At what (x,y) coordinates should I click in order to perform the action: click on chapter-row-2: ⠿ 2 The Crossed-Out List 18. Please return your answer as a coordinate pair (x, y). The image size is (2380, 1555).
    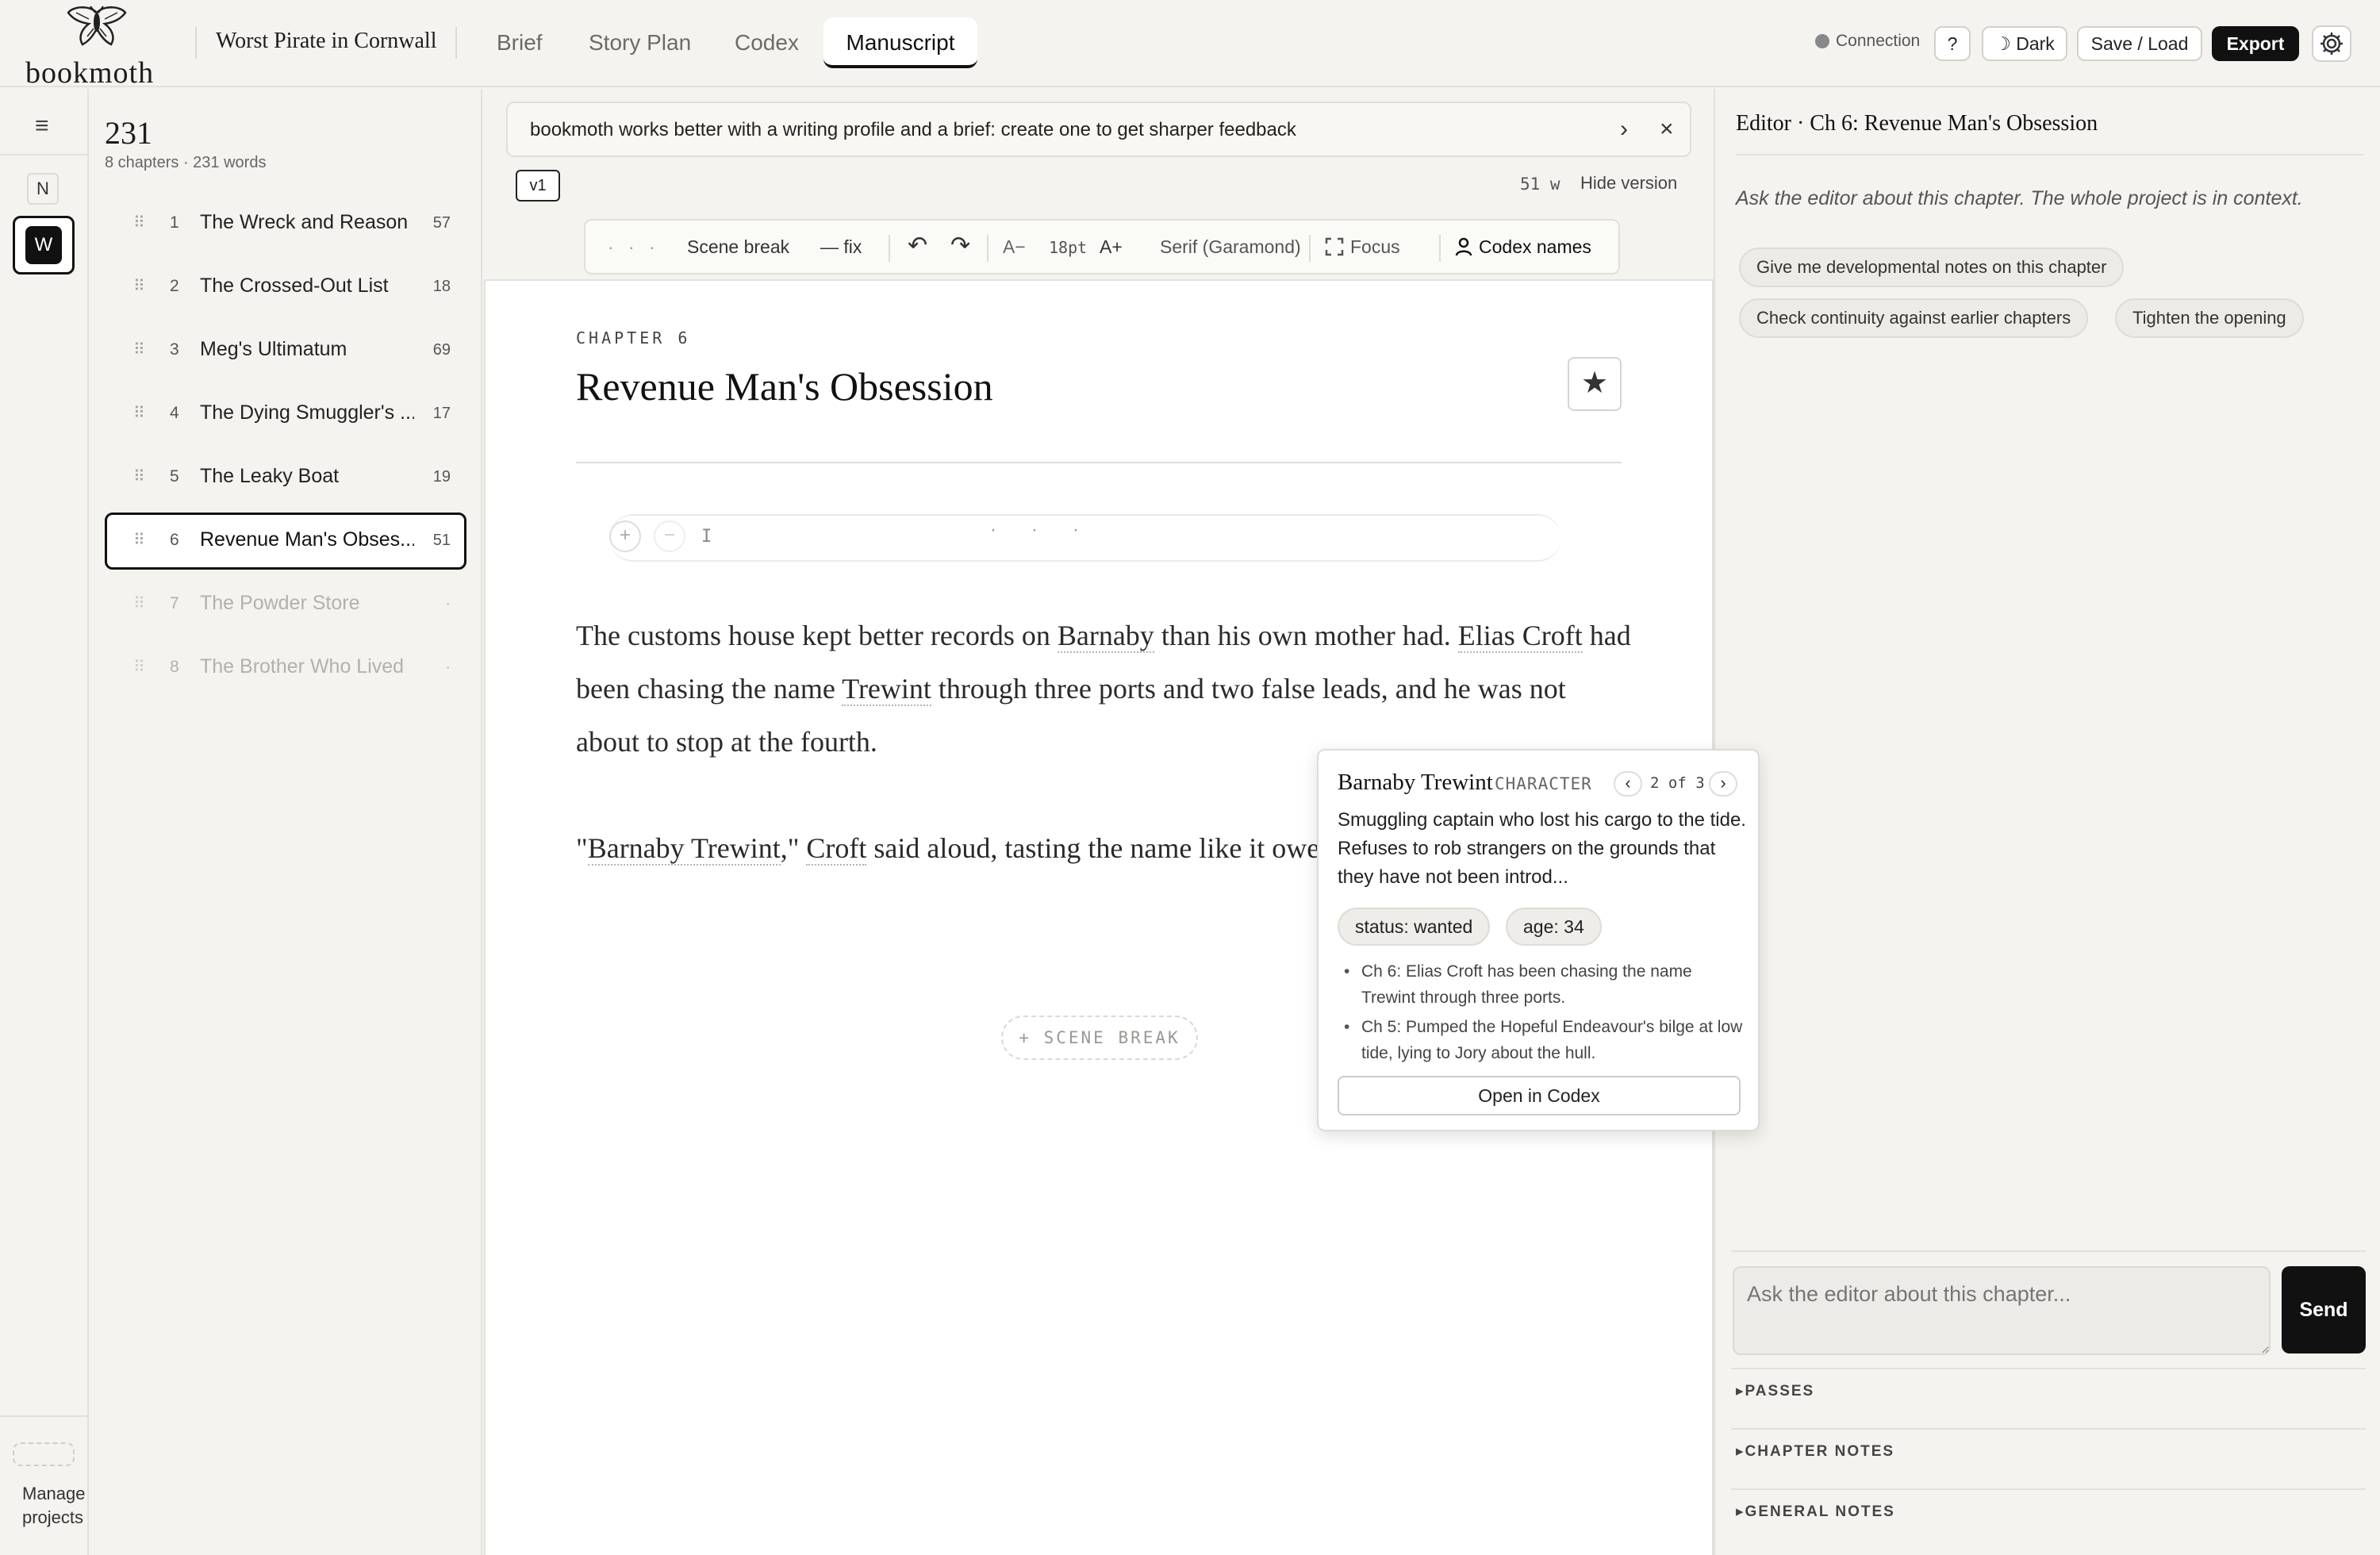
    Looking at the image, I should click on (285, 287).